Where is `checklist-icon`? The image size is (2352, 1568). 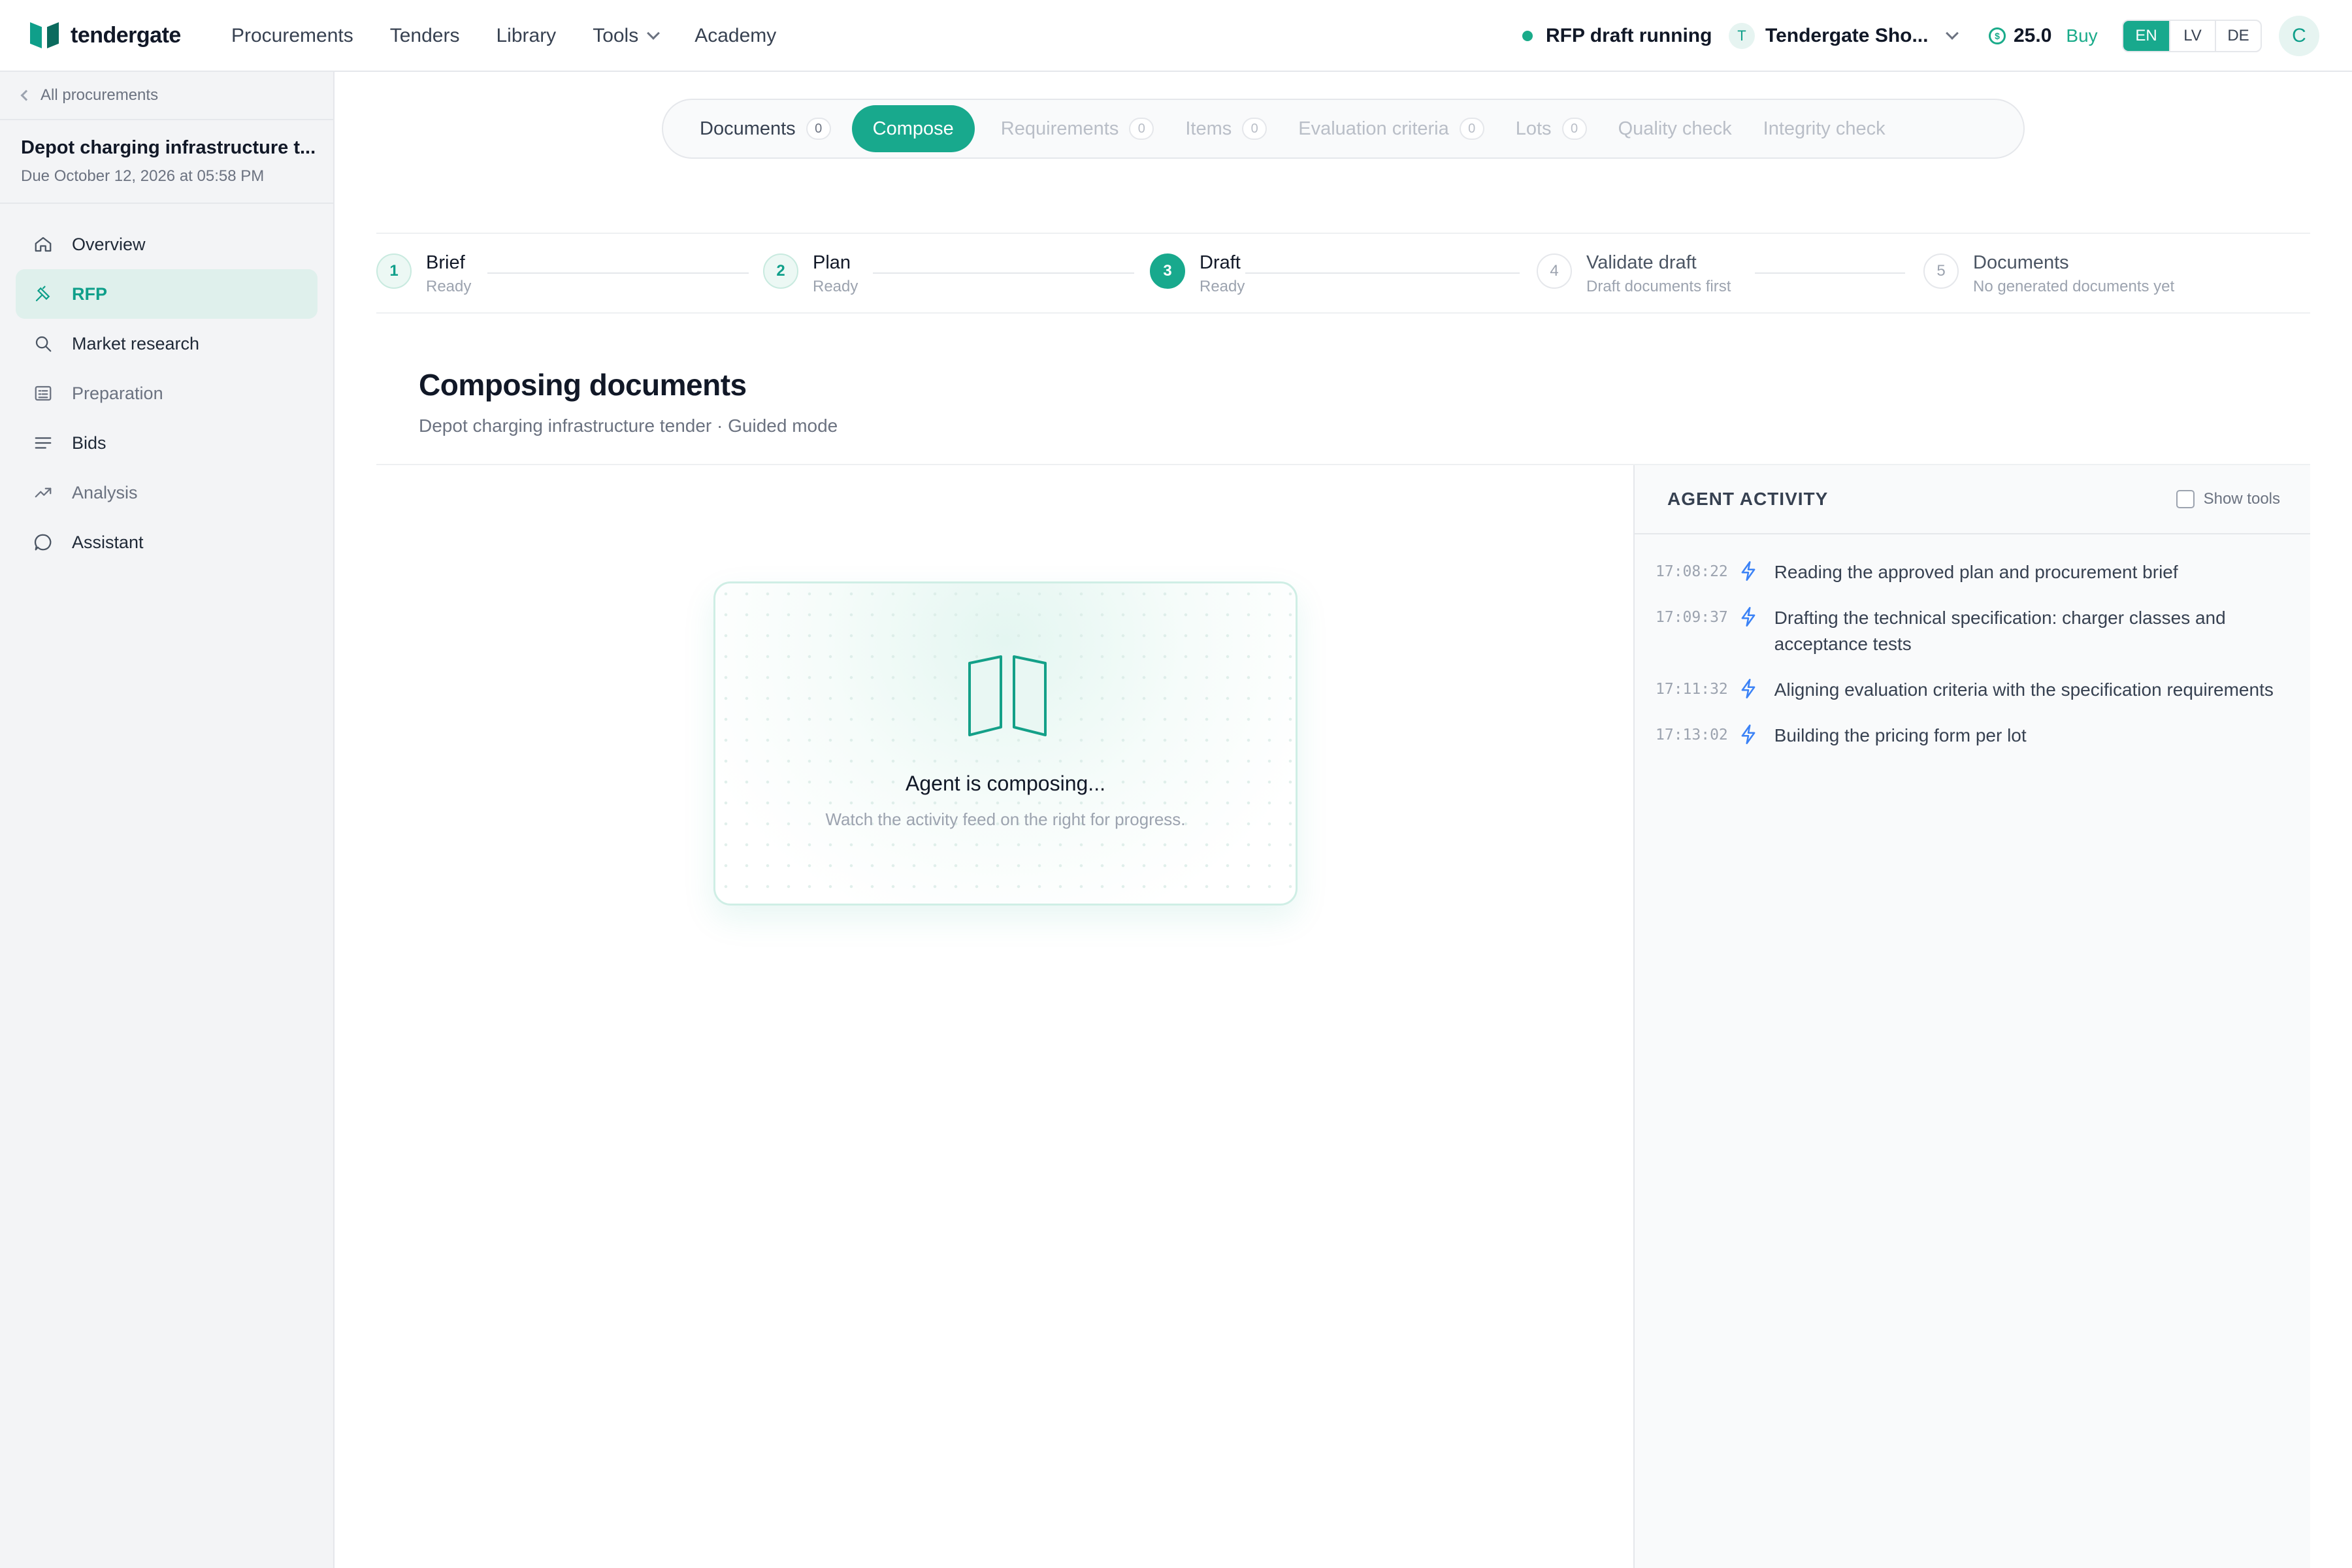
checklist-icon is located at coordinates (43, 393).